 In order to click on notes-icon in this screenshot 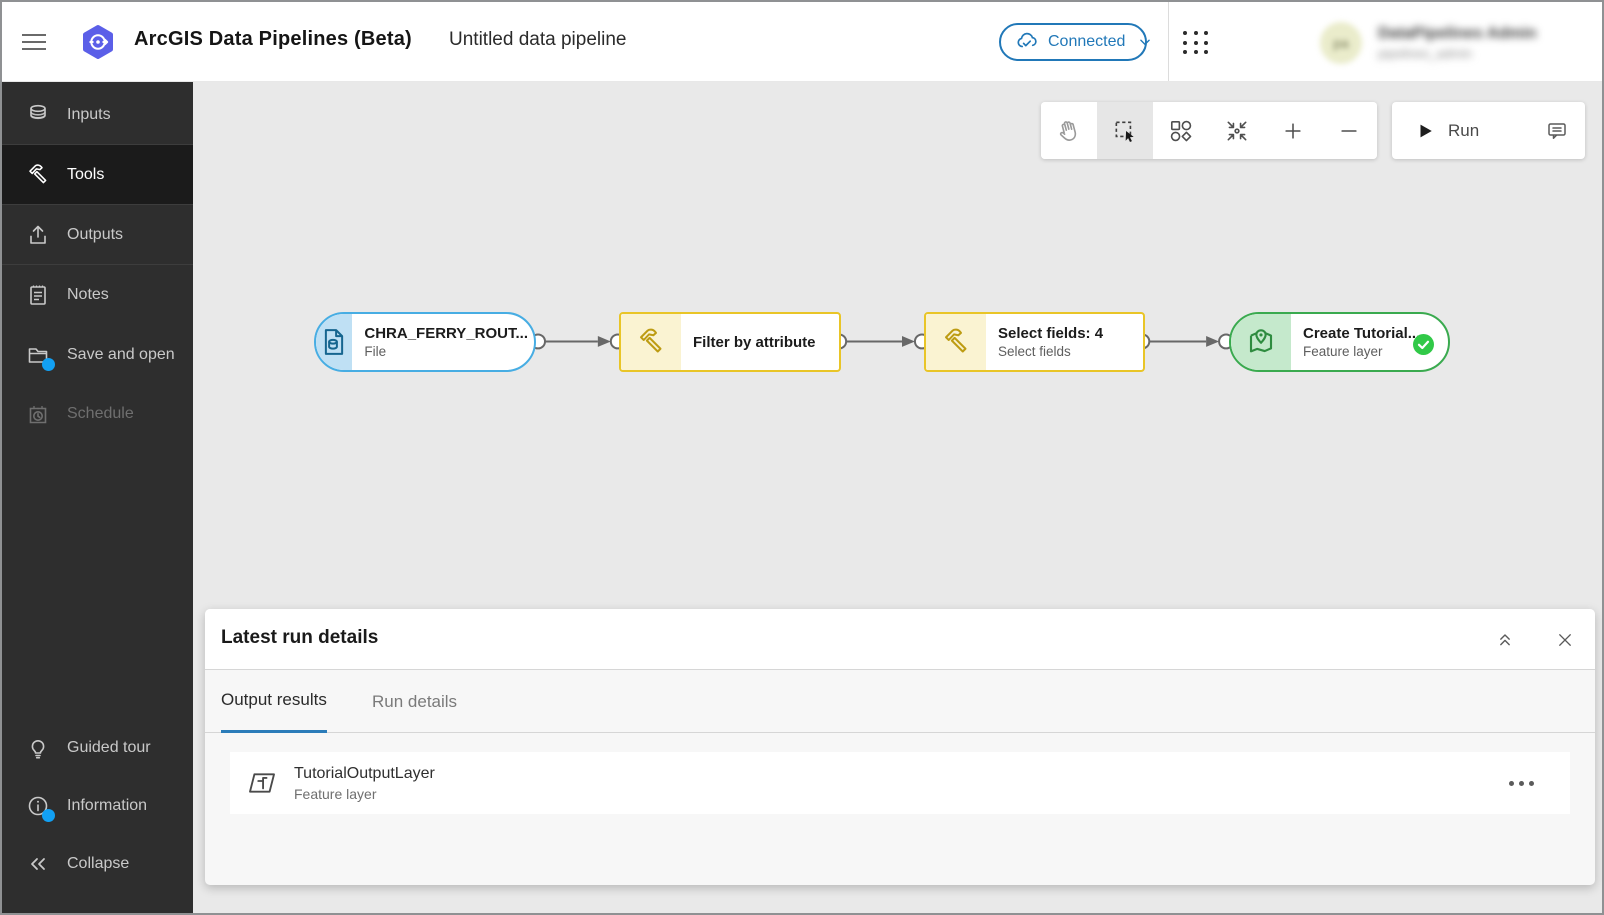, I will do `click(38, 295)`.